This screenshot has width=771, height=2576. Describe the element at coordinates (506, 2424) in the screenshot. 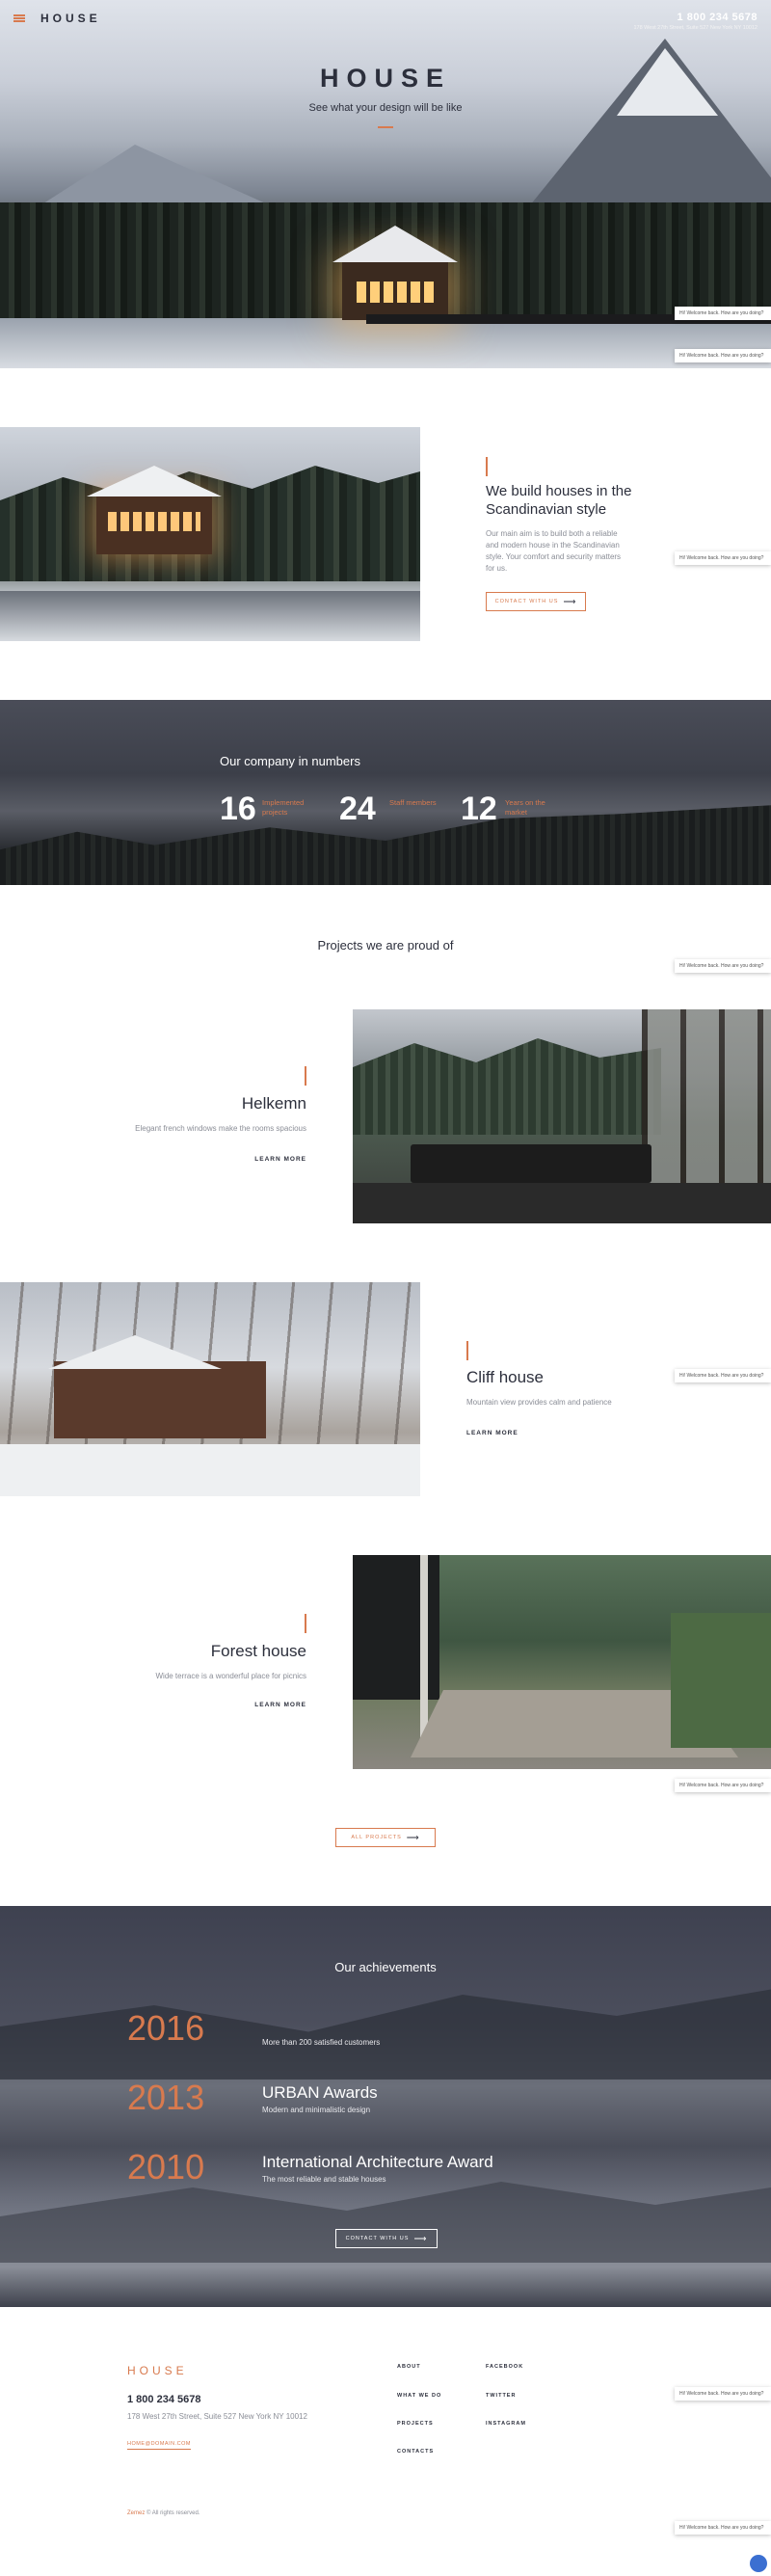

I see `footer-social-instagram: INSTAGRAM` at that location.